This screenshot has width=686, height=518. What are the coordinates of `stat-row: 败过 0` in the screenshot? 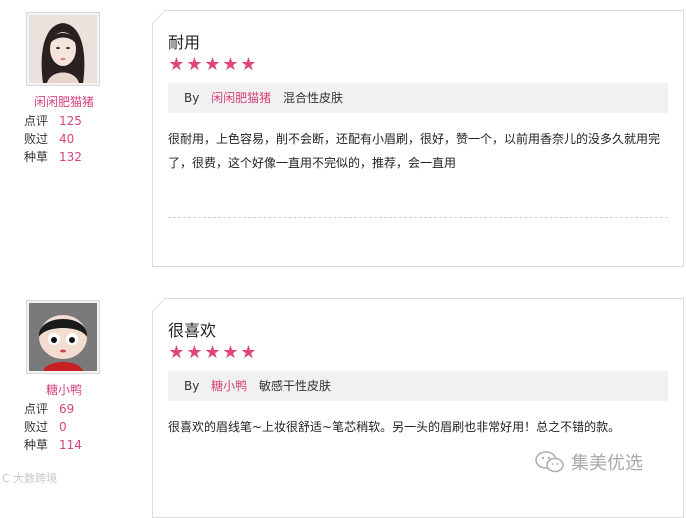 It's located at (53, 427).